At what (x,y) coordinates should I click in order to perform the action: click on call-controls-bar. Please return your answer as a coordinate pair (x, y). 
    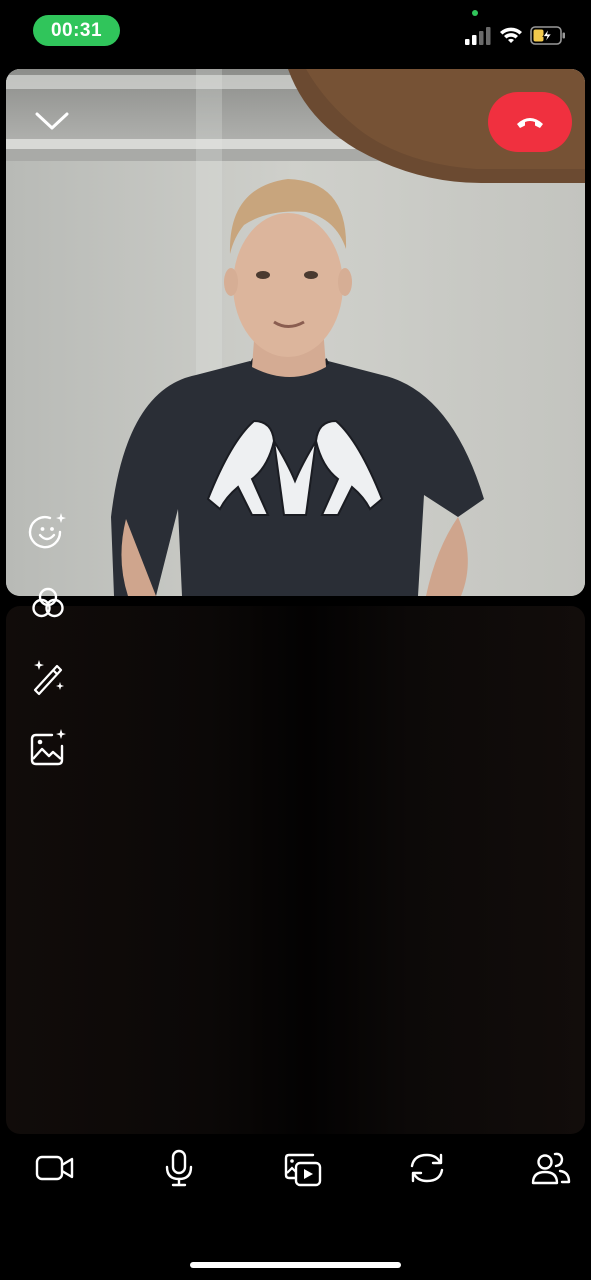
    Looking at the image, I should click on (295, 1170).